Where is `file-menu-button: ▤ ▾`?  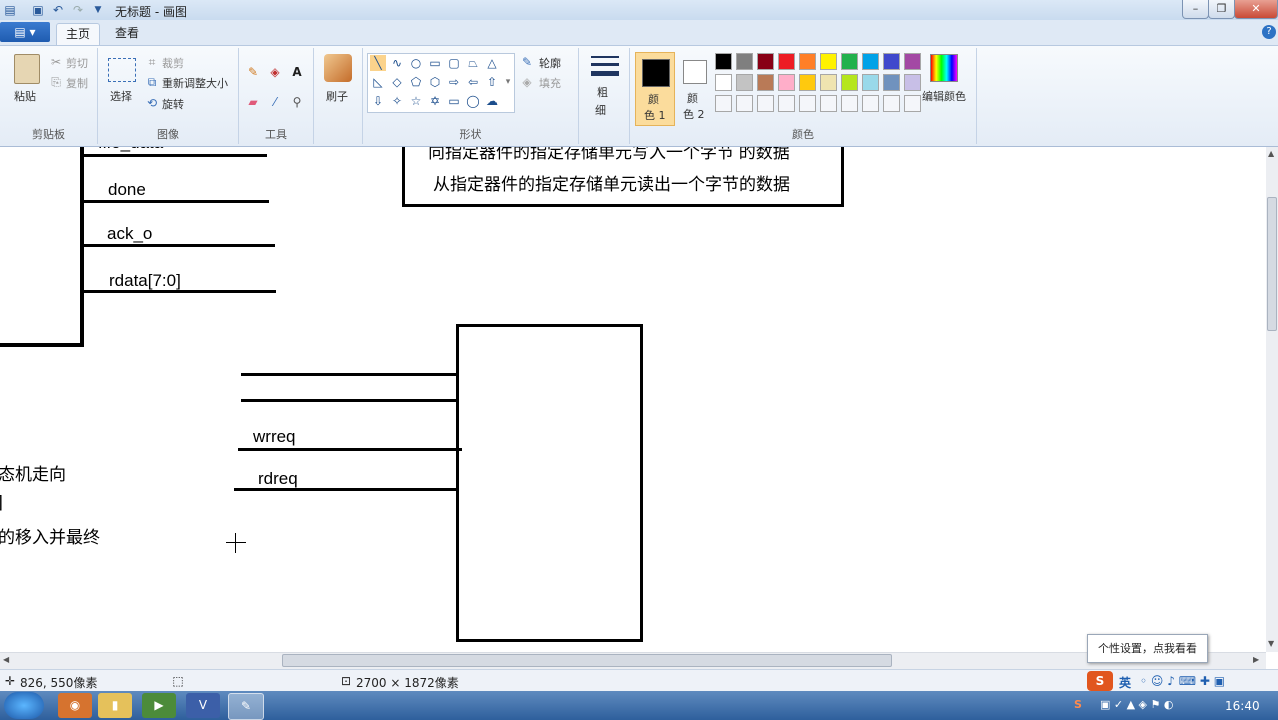
file-menu-button: ▤ ▾ is located at coordinates (25, 32).